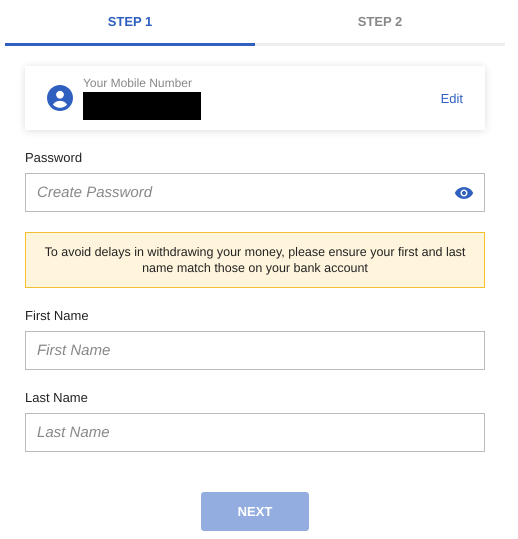 The width and height of the screenshot is (518, 539). What do you see at coordinates (451, 98) in the screenshot?
I see `edit-link: Edit` at bounding box center [451, 98].